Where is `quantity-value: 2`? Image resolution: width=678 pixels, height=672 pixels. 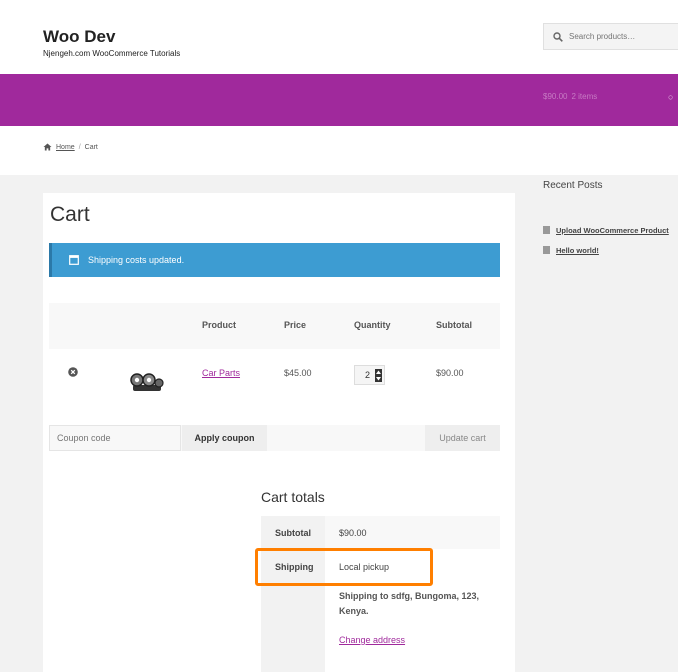
quantity-value: 2 is located at coordinates (368, 375).